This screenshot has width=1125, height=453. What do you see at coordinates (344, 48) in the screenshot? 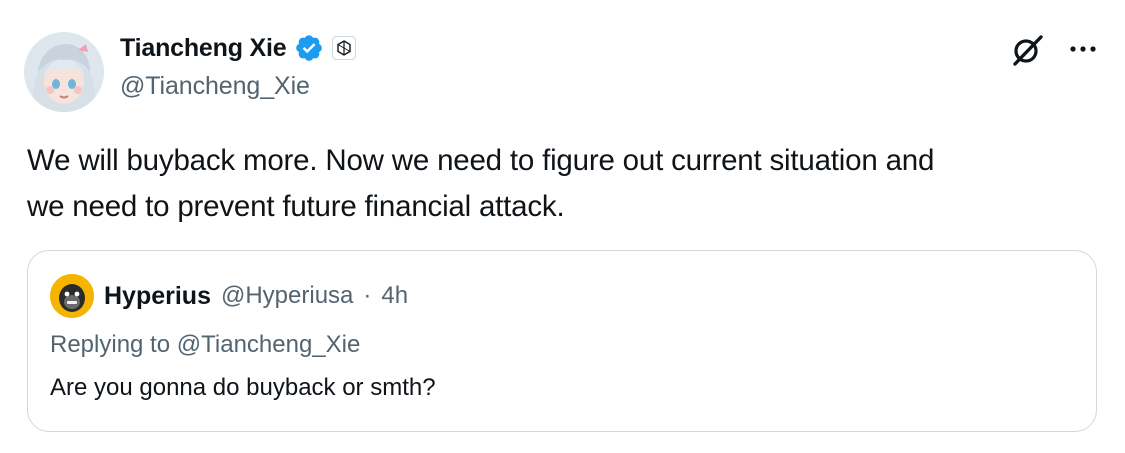
I see `affiliate-badge-icon` at bounding box center [344, 48].